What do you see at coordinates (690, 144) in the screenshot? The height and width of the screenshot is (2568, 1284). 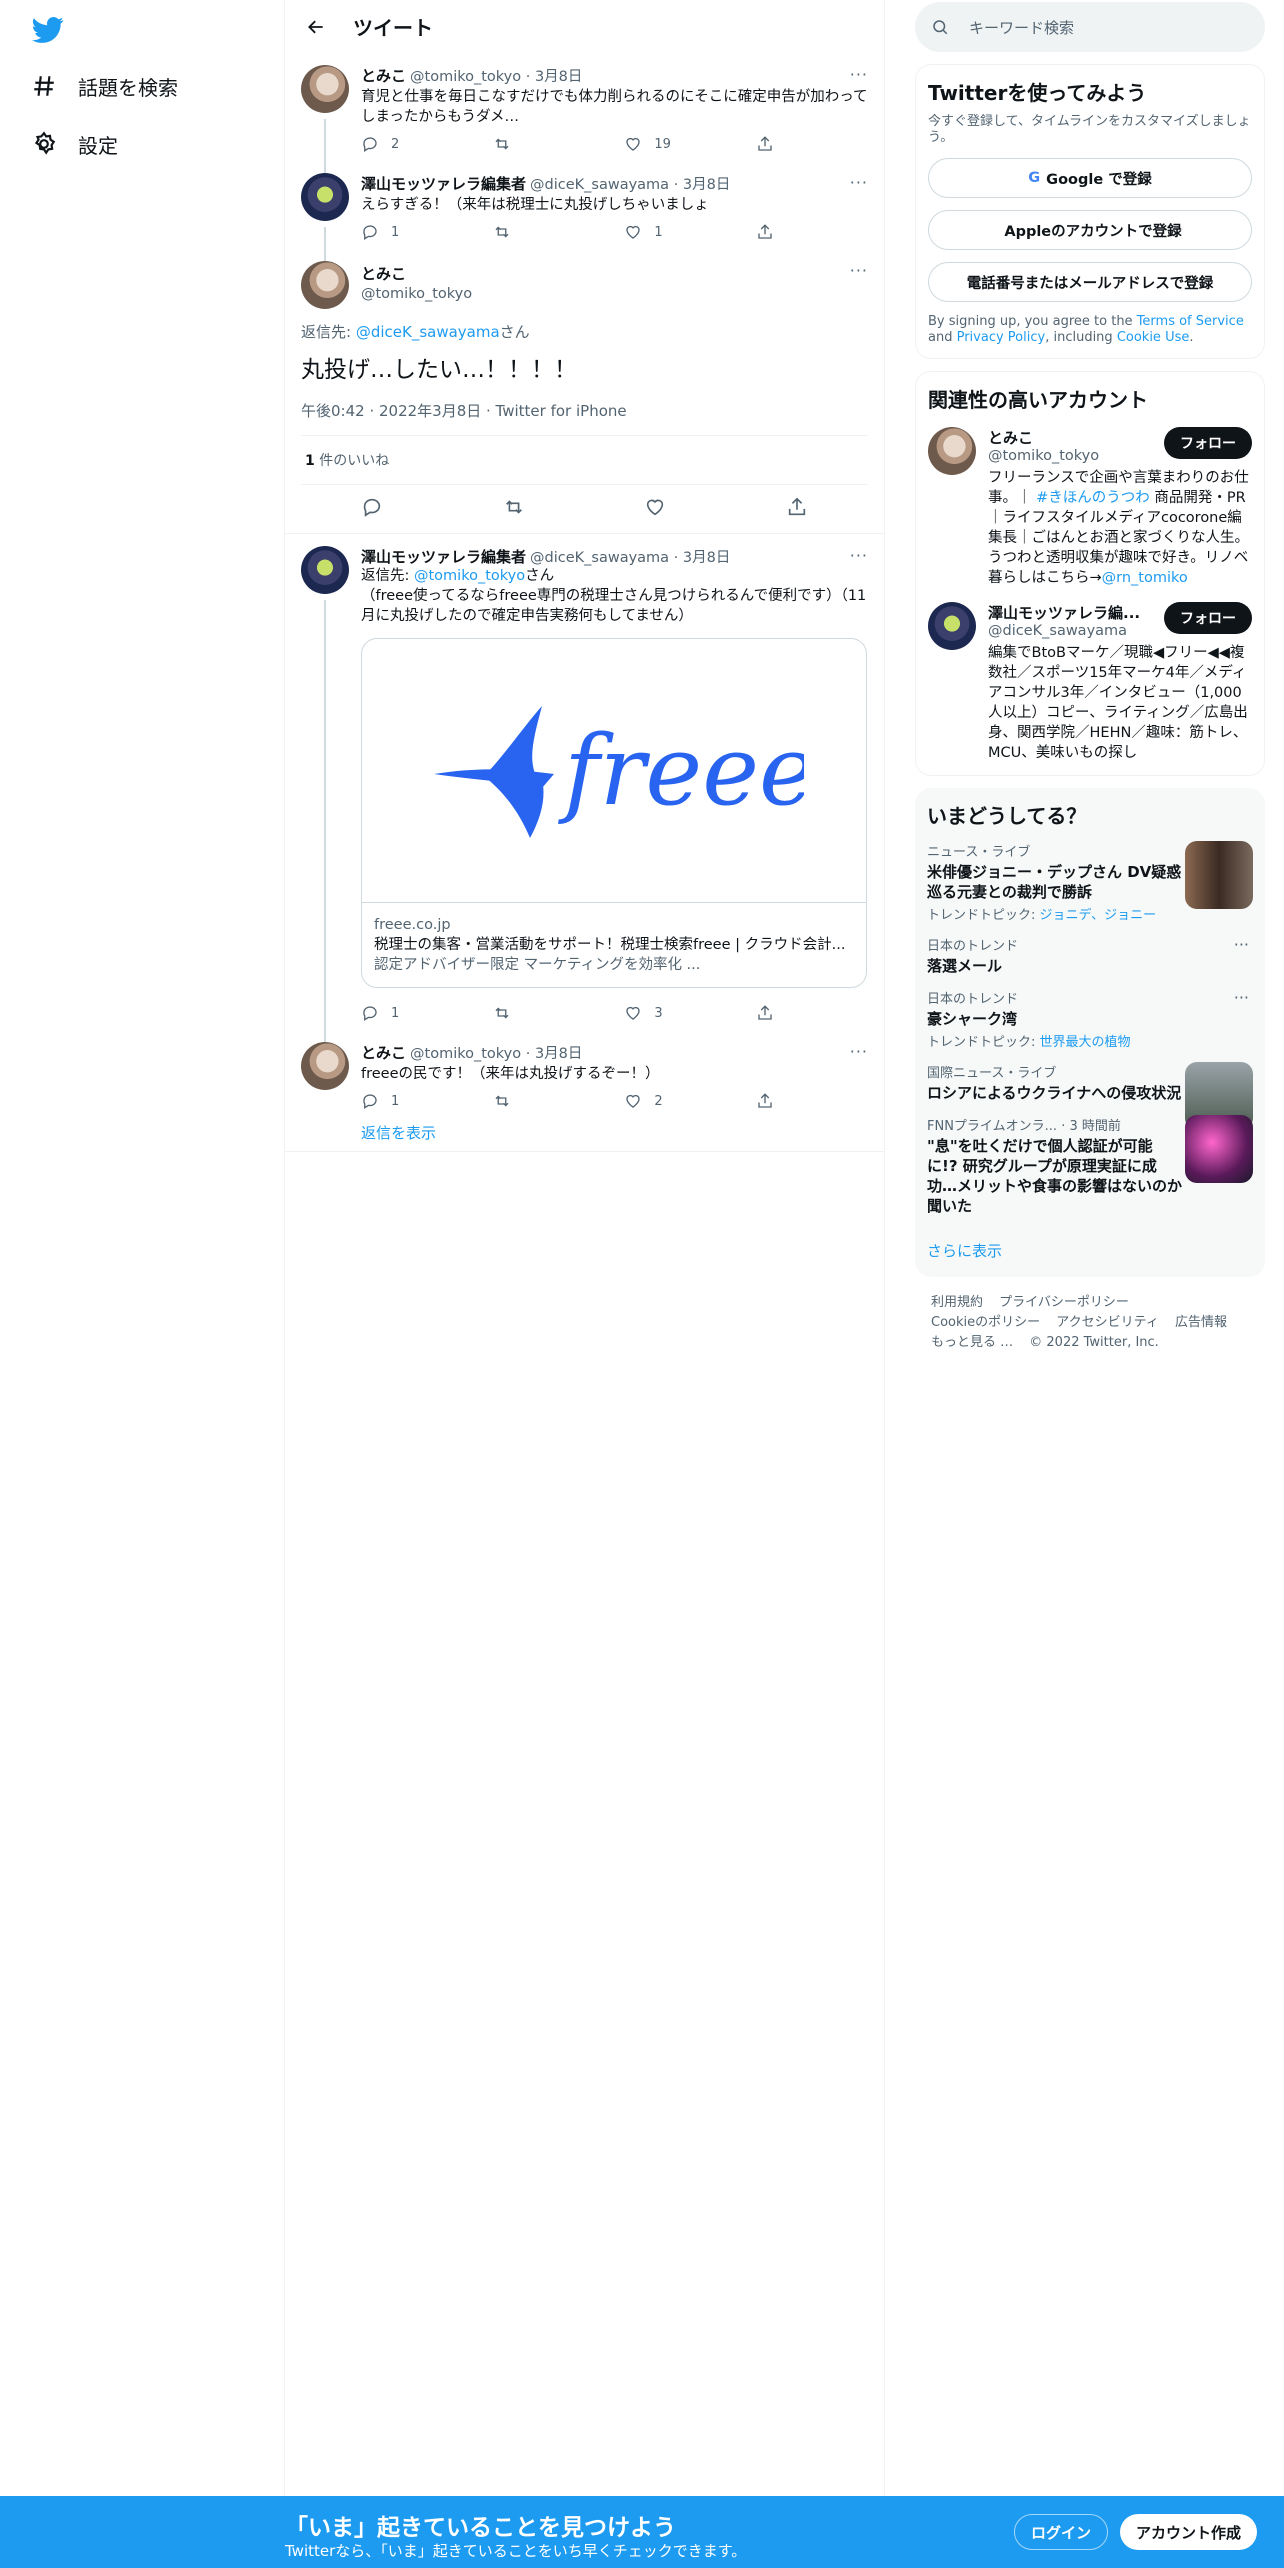 I see `like-button: 19` at bounding box center [690, 144].